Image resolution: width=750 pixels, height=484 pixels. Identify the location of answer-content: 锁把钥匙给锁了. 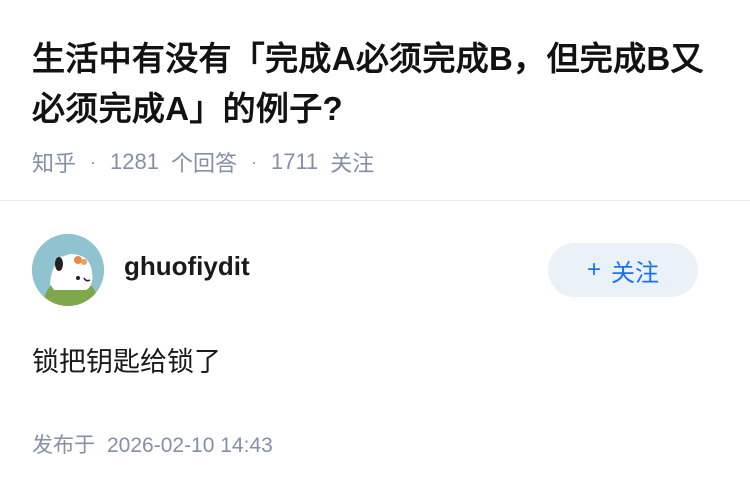
(126, 362).